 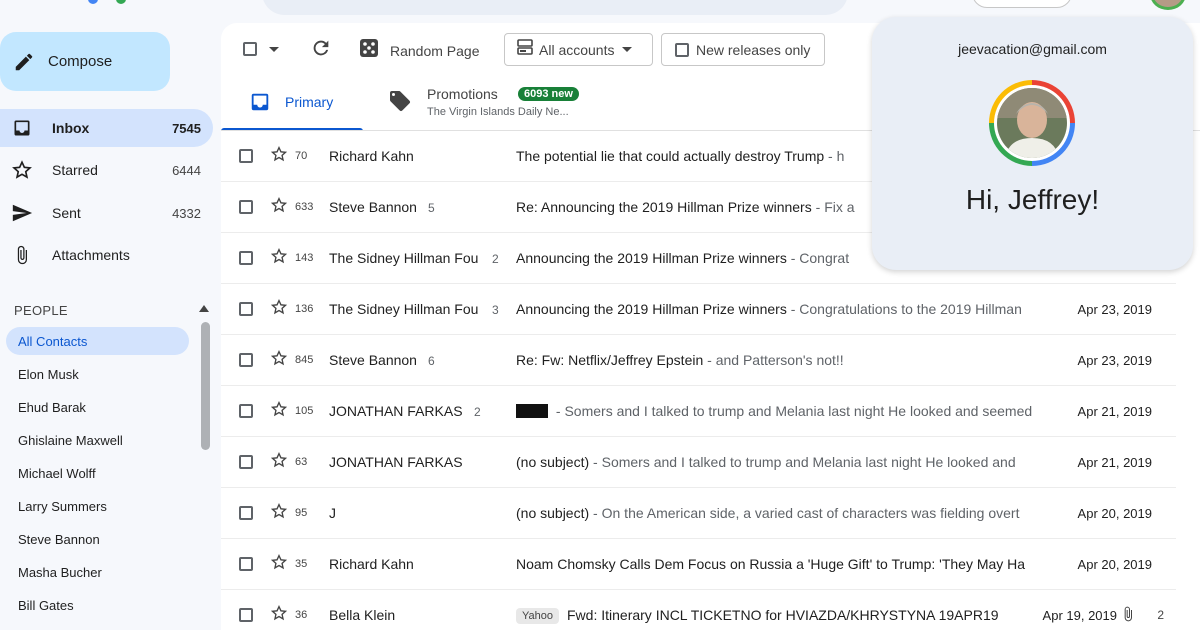 I want to click on people-scrollbar, so click(x=205, y=386).